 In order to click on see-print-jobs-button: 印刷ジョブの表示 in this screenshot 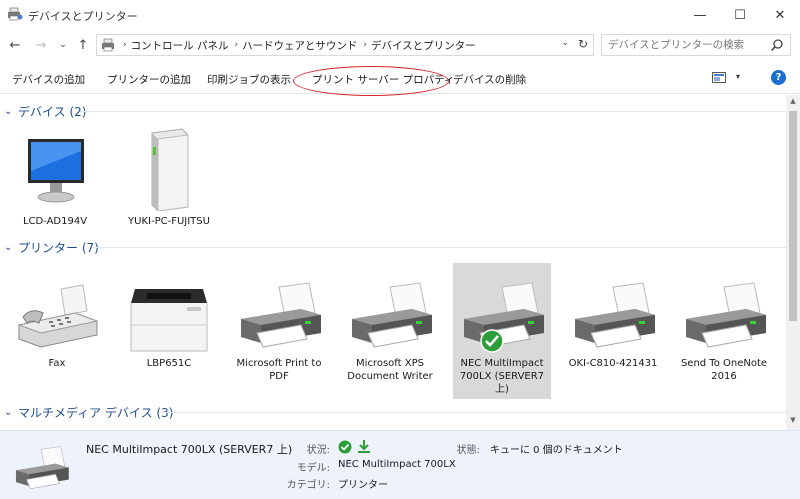, I will do `click(249, 79)`.